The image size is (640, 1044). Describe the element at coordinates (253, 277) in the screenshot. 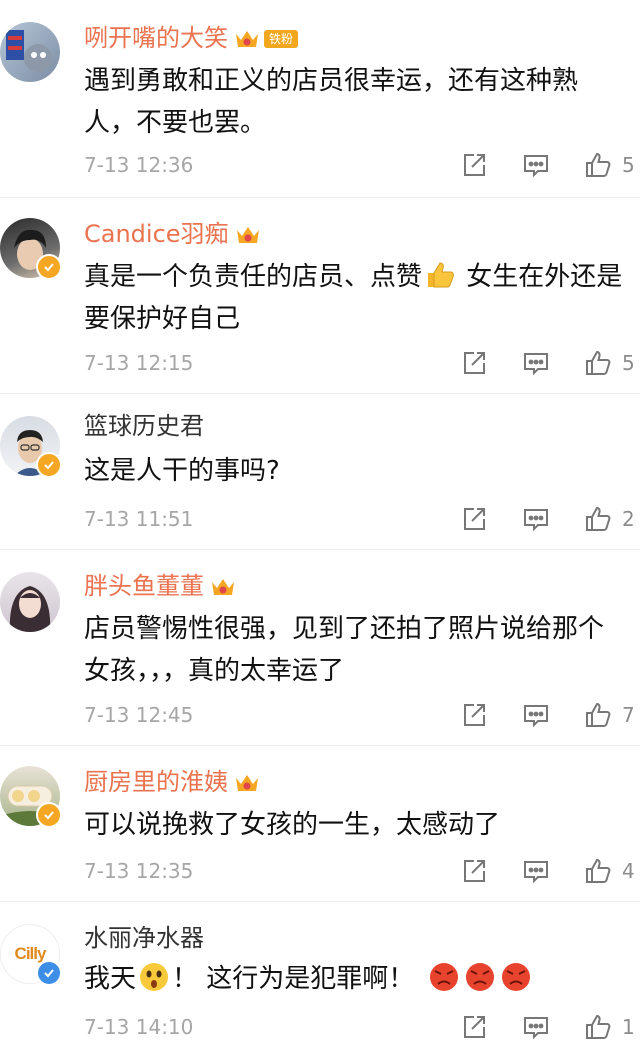

I see `comment-text-part: 真是一个负责任的店员、点赞` at that location.